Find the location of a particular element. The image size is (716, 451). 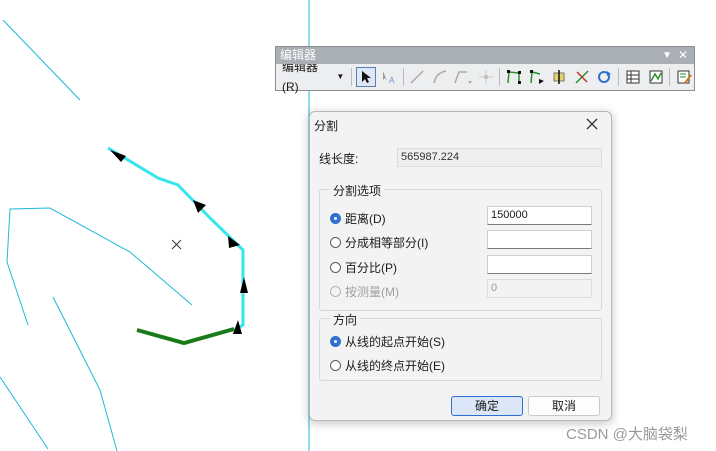

rotate-tool-button is located at coordinates (605, 77).